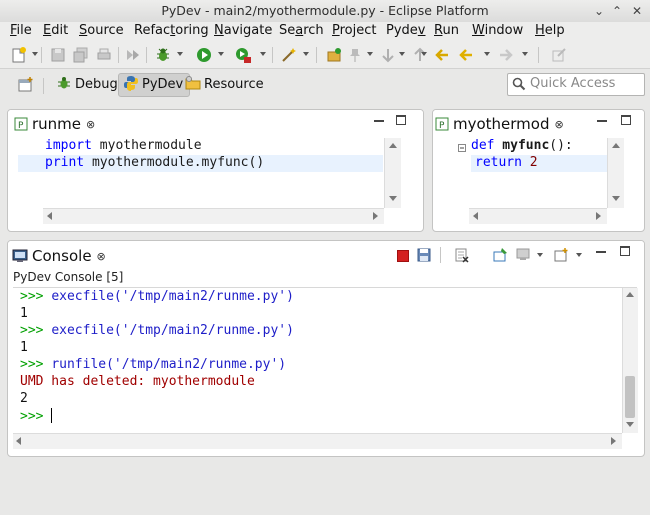  I want to click on menu-run: Run, so click(446, 30).